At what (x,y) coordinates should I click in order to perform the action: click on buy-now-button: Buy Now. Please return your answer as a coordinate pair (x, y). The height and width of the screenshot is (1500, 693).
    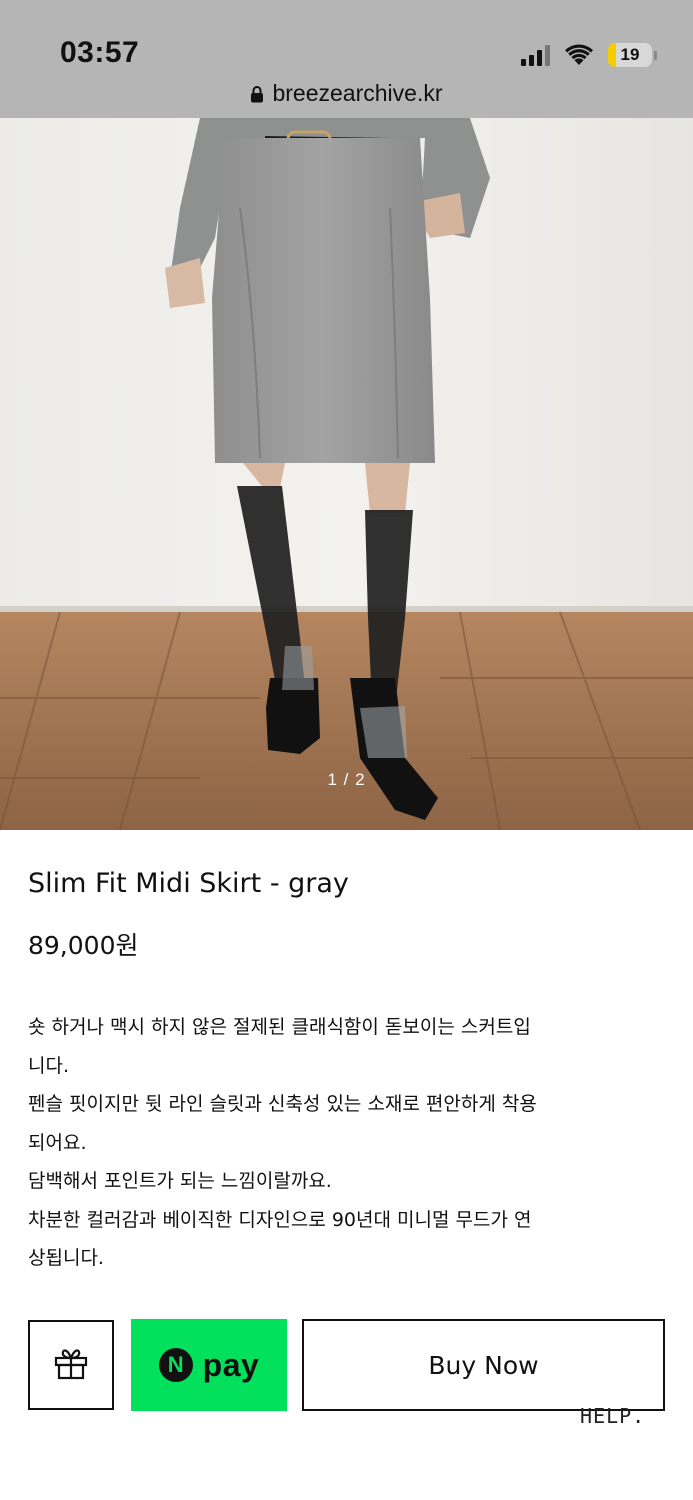
    Looking at the image, I should click on (483, 1365).